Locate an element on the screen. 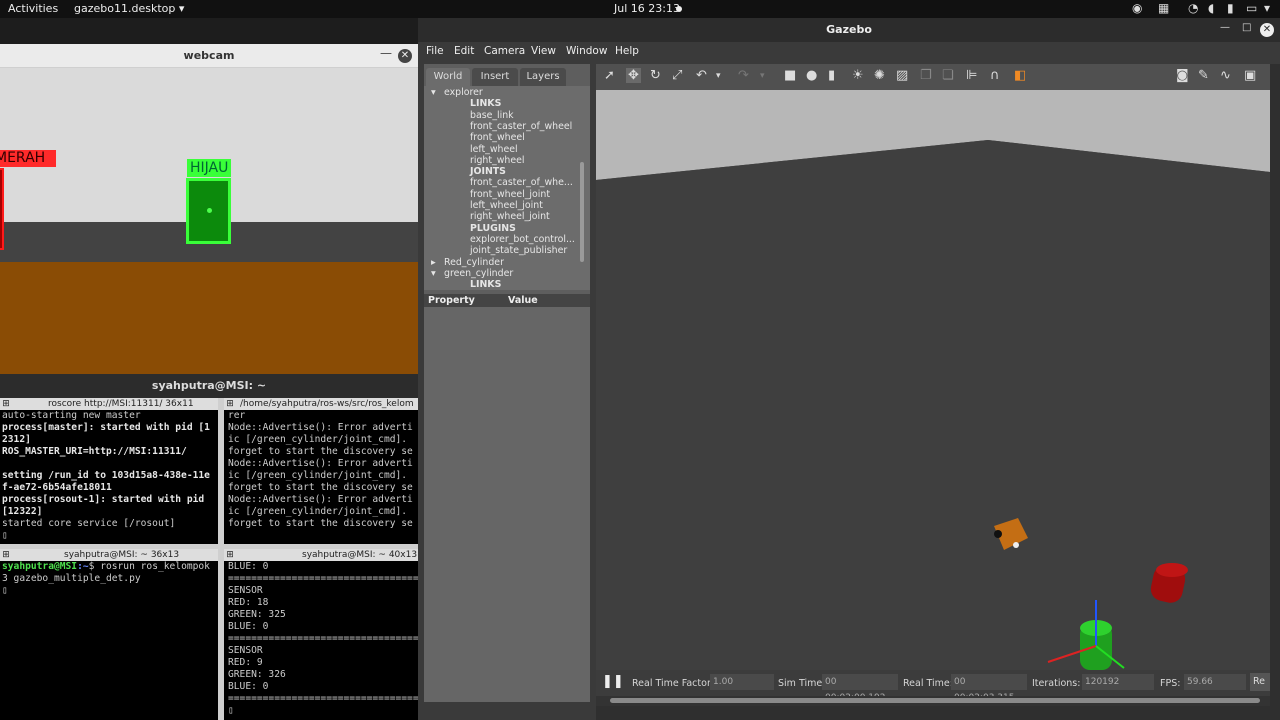  pane-header: ⊞ syahputra@MSI: ~ 36x13 is located at coordinates (109, 555).